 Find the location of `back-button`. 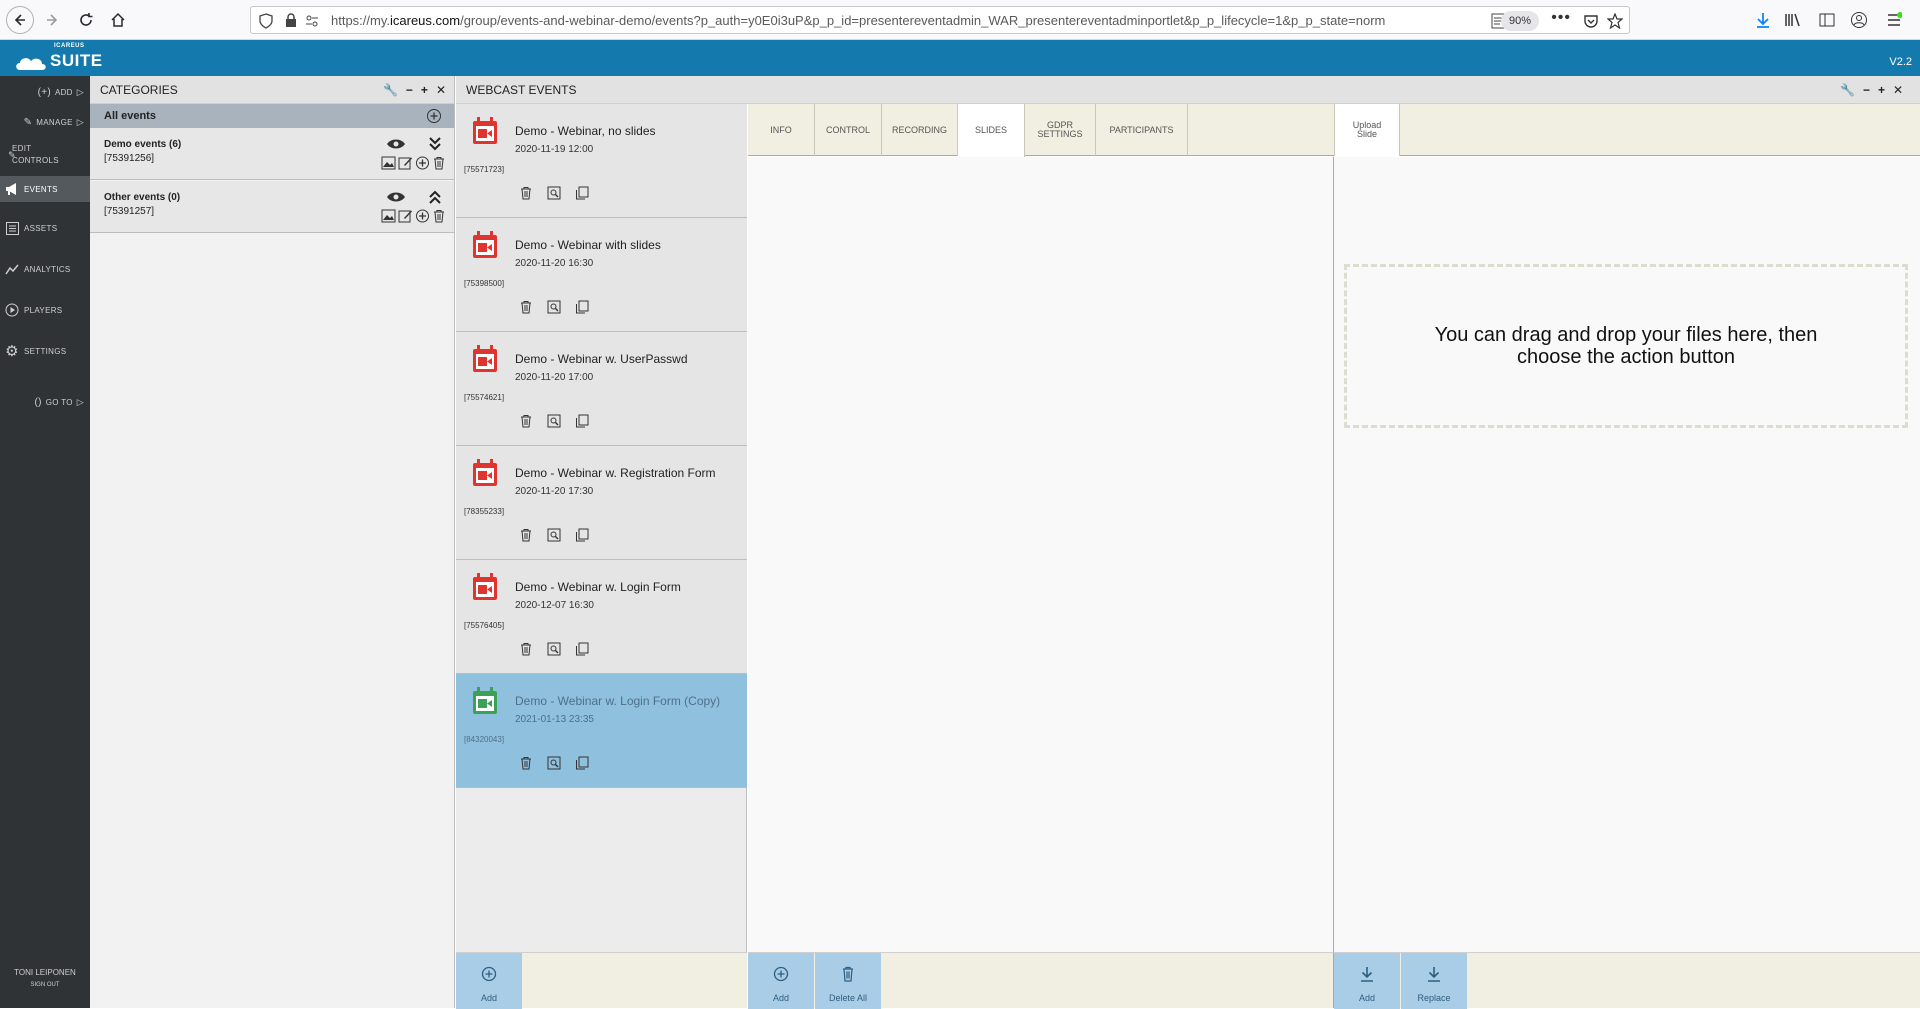

back-button is located at coordinates (20, 20).